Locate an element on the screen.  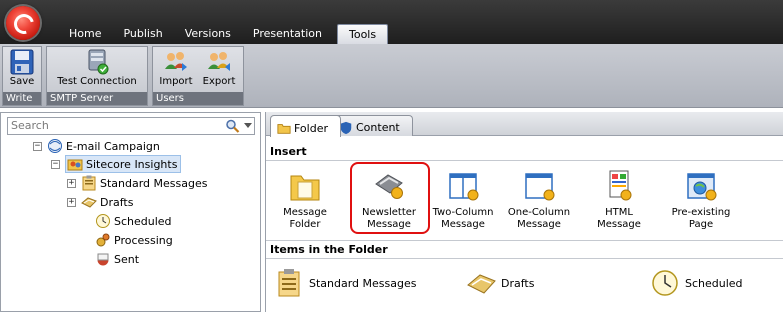
tree-node-processing: Processing is located at coordinates (127, 240).